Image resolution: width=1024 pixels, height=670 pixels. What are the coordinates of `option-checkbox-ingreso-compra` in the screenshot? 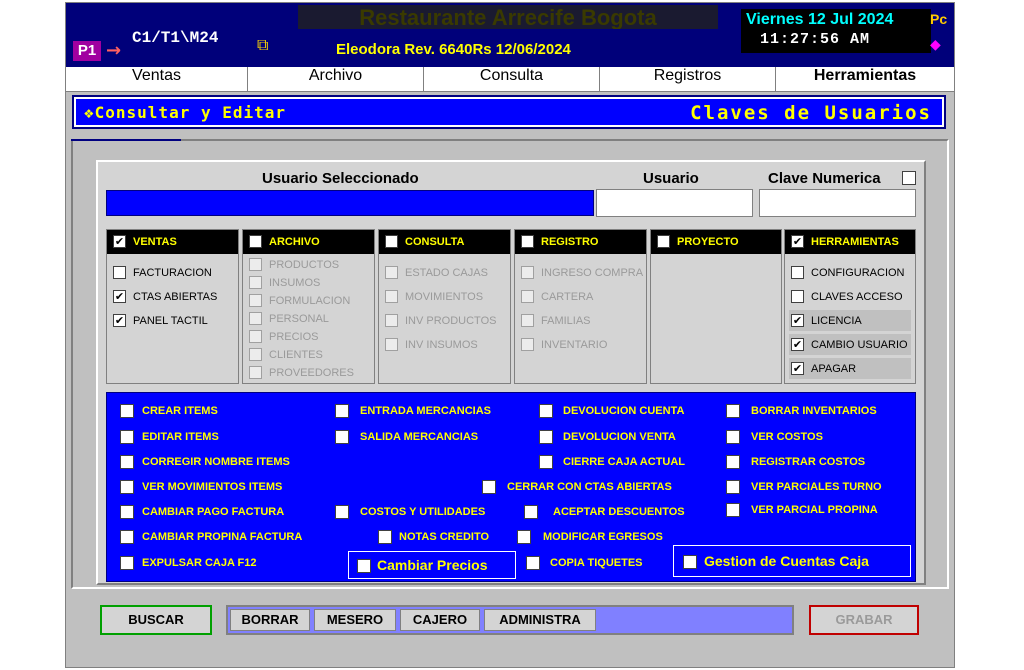 It's located at (527, 272).